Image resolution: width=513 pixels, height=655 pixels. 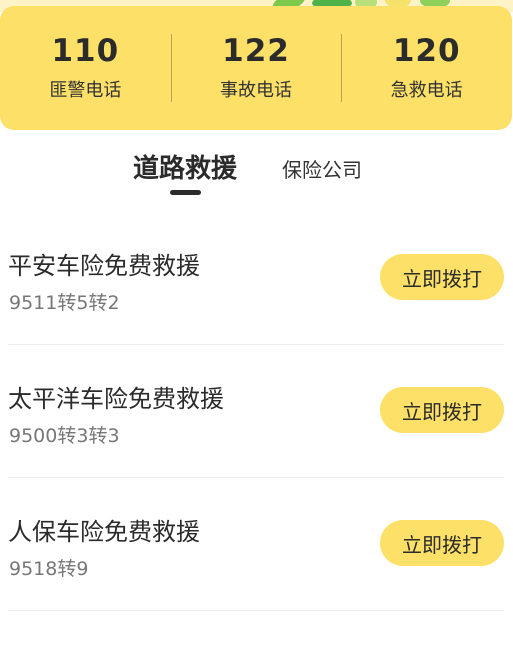 I want to click on rescue-title: 平安车险免费救援, so click(x=104, y=266).